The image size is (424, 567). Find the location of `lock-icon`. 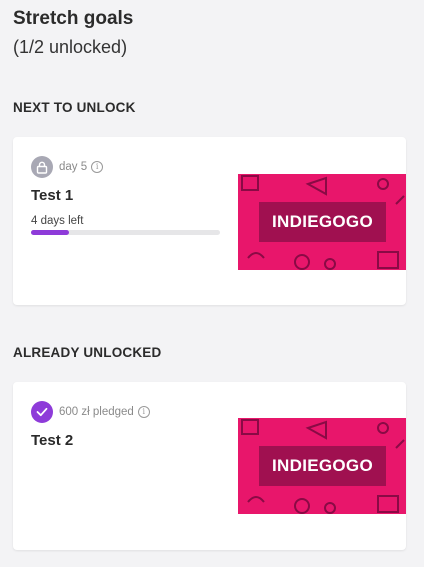

lock-icon is located at coordinates (42, 167).